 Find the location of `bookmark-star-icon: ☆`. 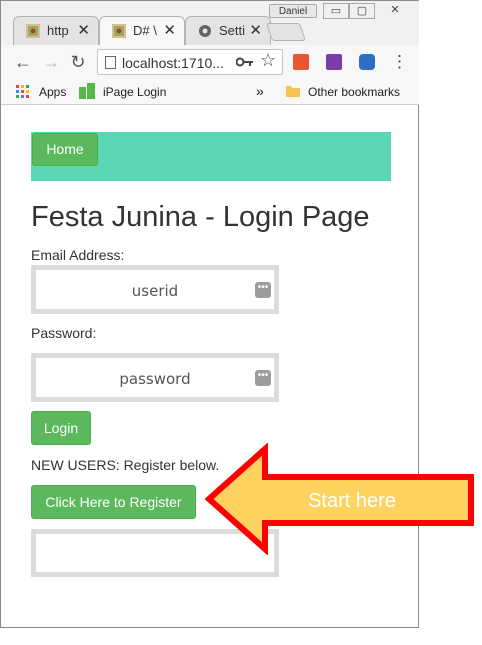

bookmark-star-icon: ☆ is located at coordinates (268, 60).